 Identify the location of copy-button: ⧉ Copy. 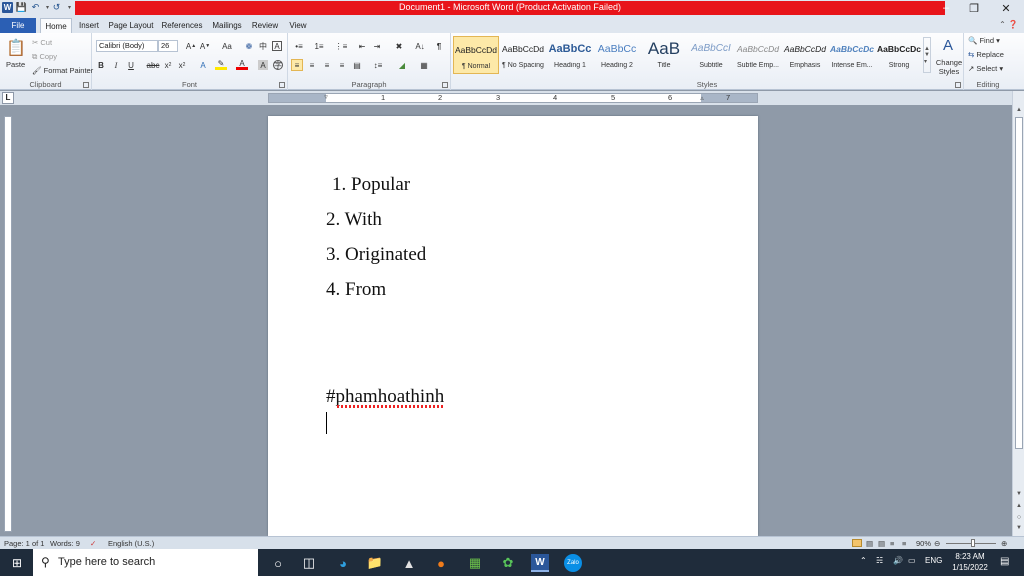
(44, 57).